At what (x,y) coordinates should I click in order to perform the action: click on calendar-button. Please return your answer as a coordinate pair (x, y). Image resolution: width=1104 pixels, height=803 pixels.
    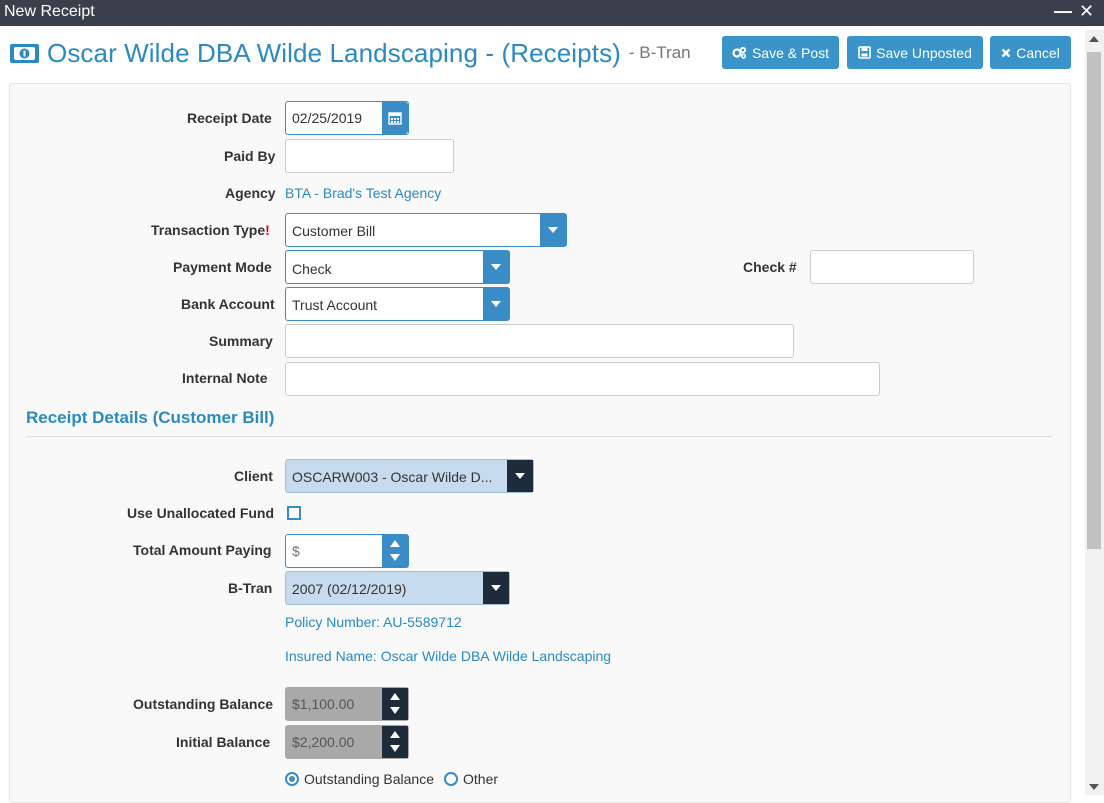
    Looking at the image, I should click on (395, 118).